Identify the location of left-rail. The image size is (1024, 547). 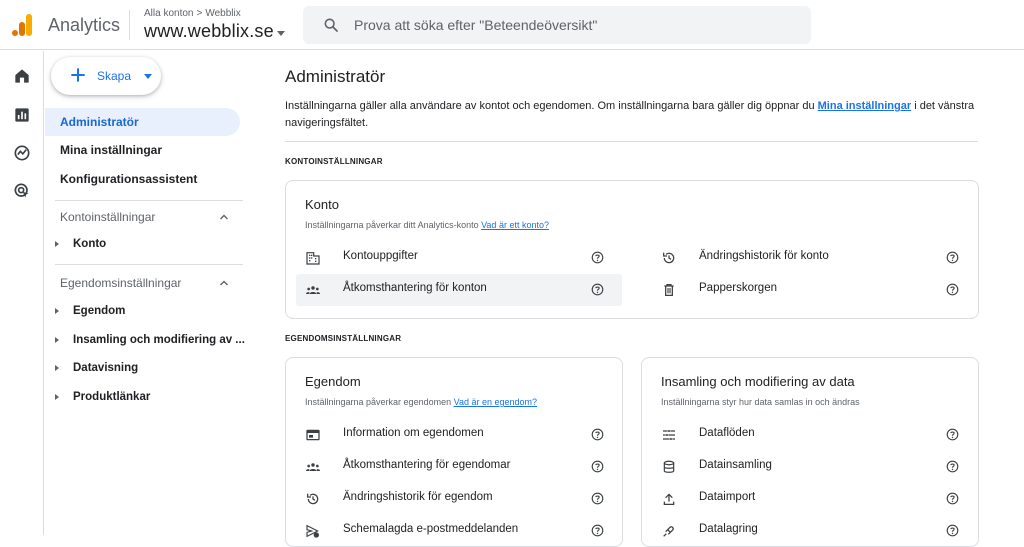
(22, 293).